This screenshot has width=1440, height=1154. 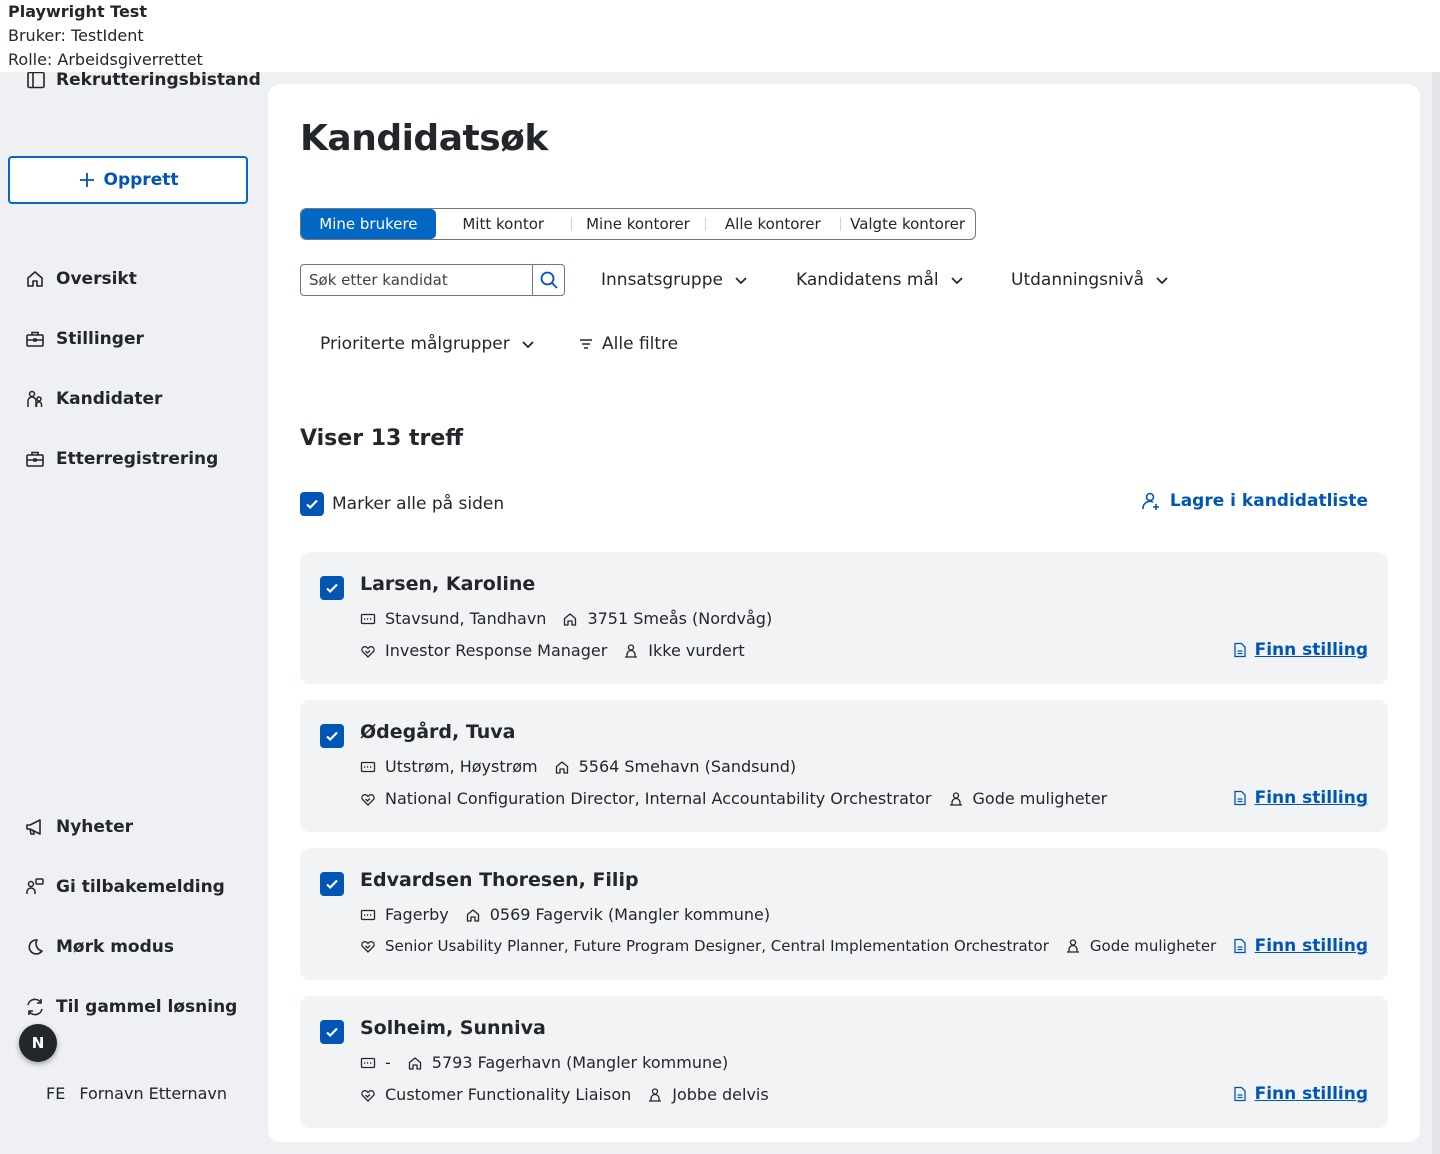 I want to click on tab-mine-kontorer: Mine kontorer, so click(x=638, y=224).